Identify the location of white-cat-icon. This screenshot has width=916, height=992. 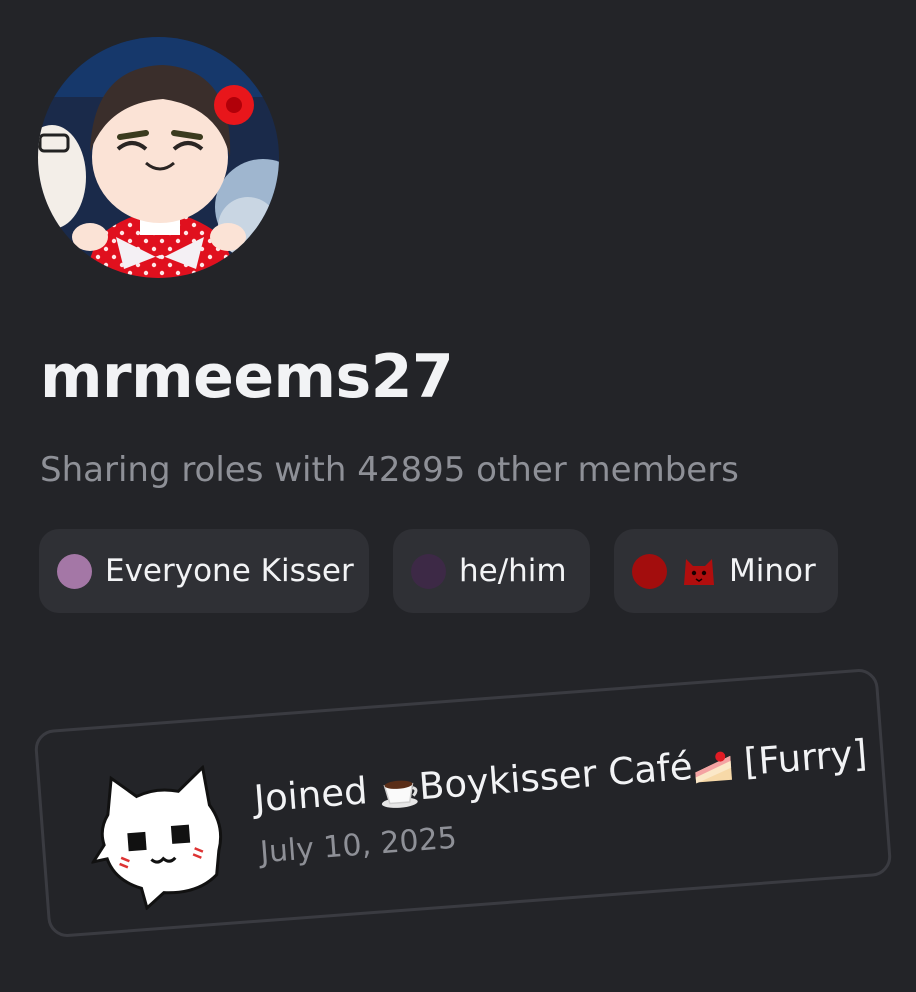
(156, 837).